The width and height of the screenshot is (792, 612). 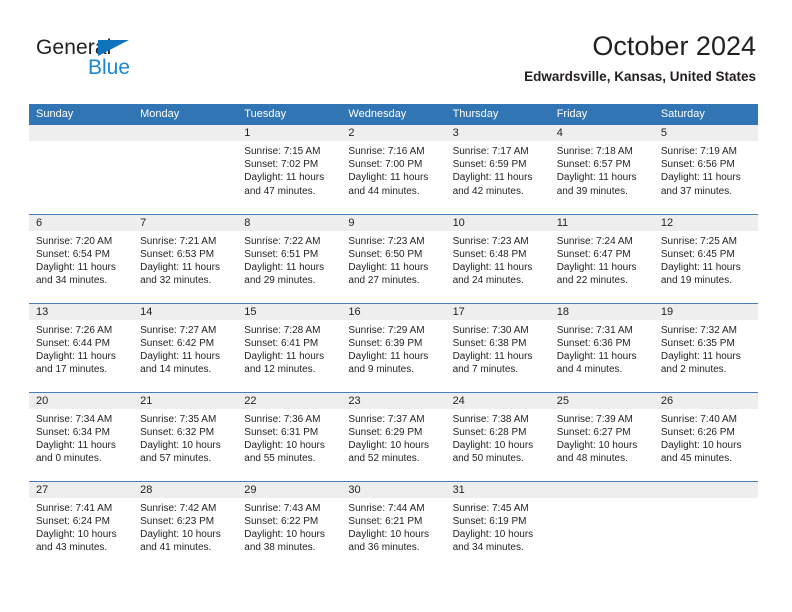 What do you see at coordinates (490, 241) in the screenshot?
I see `sunrise-text: Sunrise: 7:23 AM` at bounding box center [490, 241].